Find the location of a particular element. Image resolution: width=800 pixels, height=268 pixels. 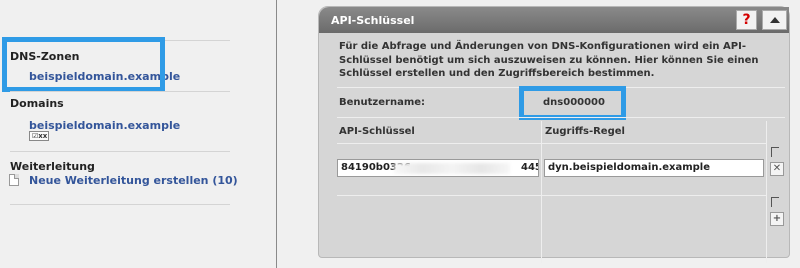

vertical-divider is located at coordinates (276, 134).